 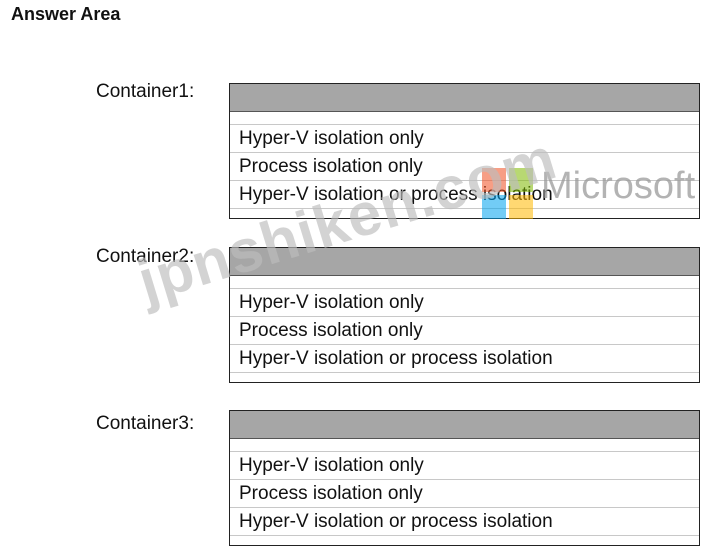 I want to click on answer-area-title: Answer Area, so click(x=66, y=14).